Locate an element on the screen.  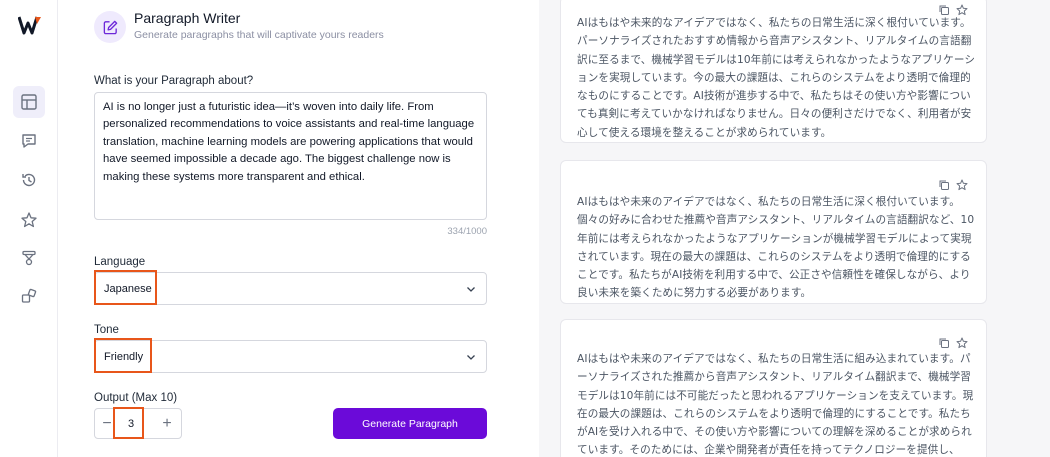
sidebar is located at coordinates (29, 228).